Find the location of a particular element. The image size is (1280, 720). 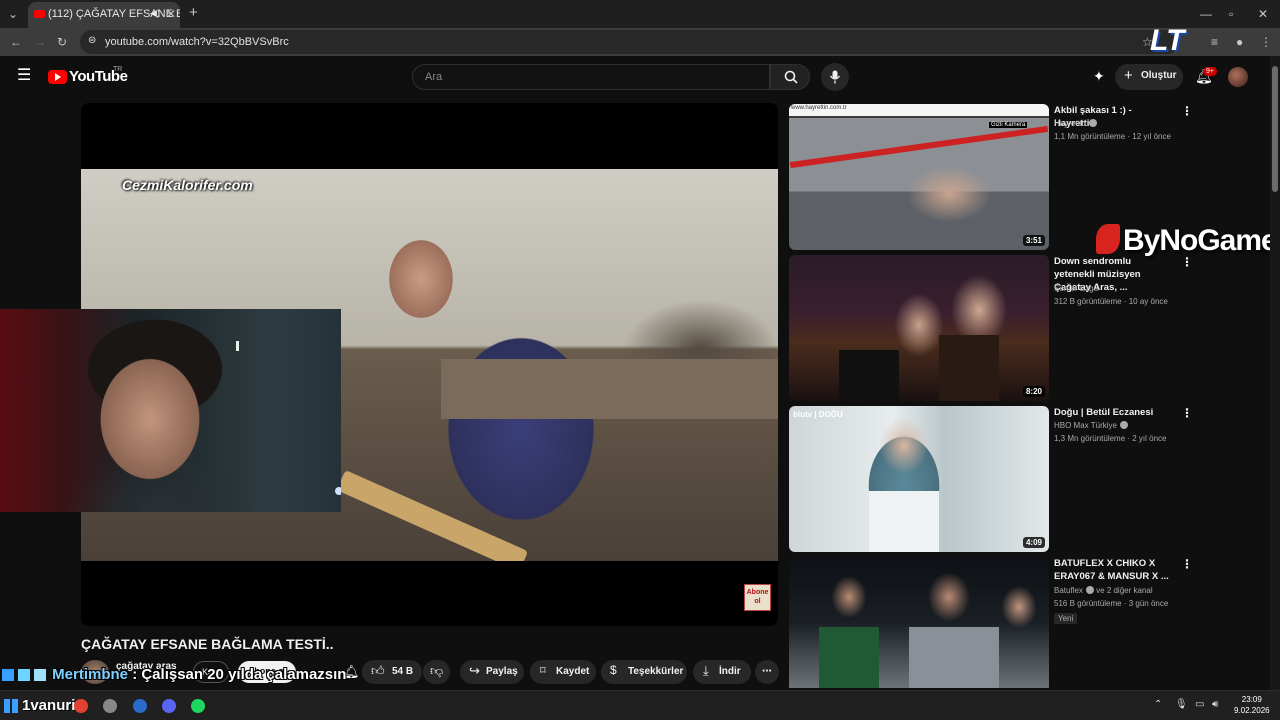

search-button is located at coordinates (790, 77).